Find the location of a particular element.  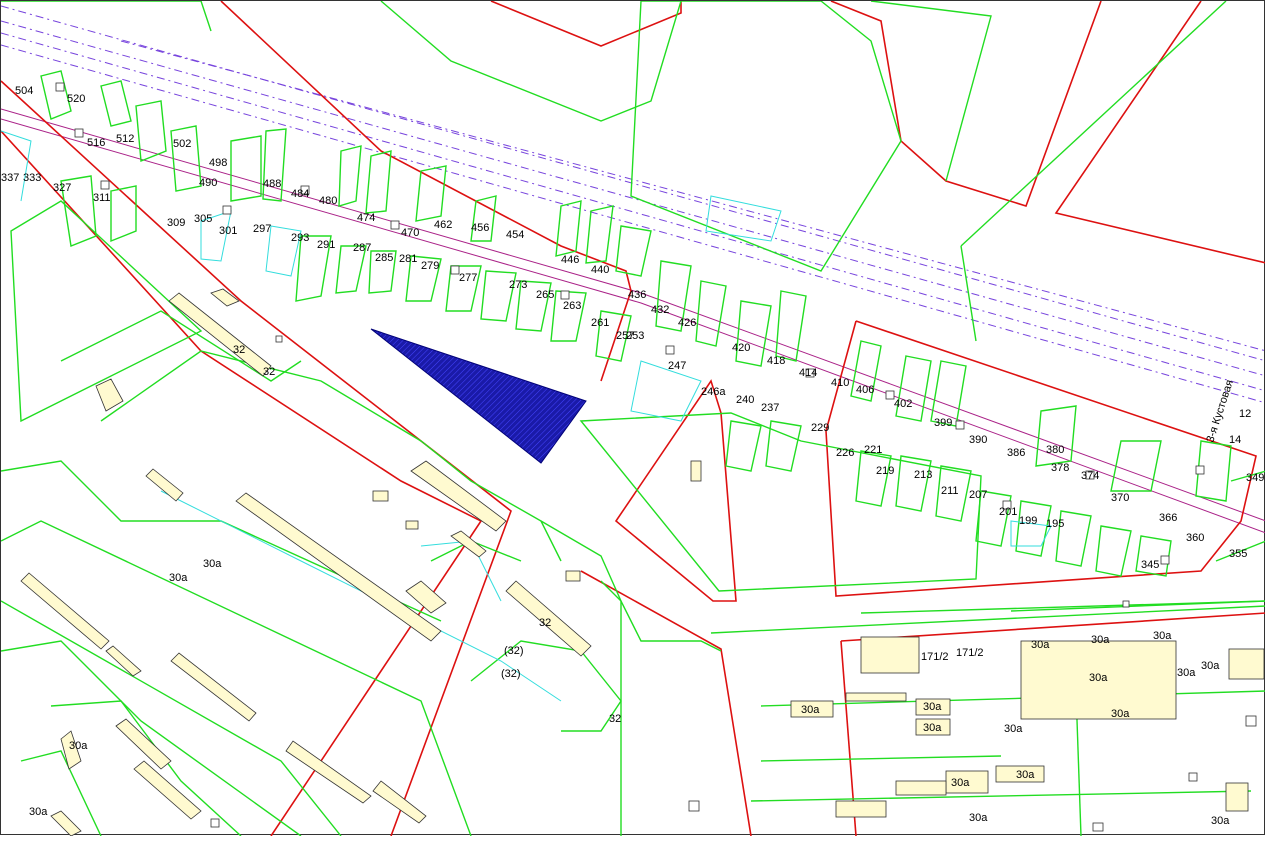

house-number: 498 is located at coordinates (218, 163).